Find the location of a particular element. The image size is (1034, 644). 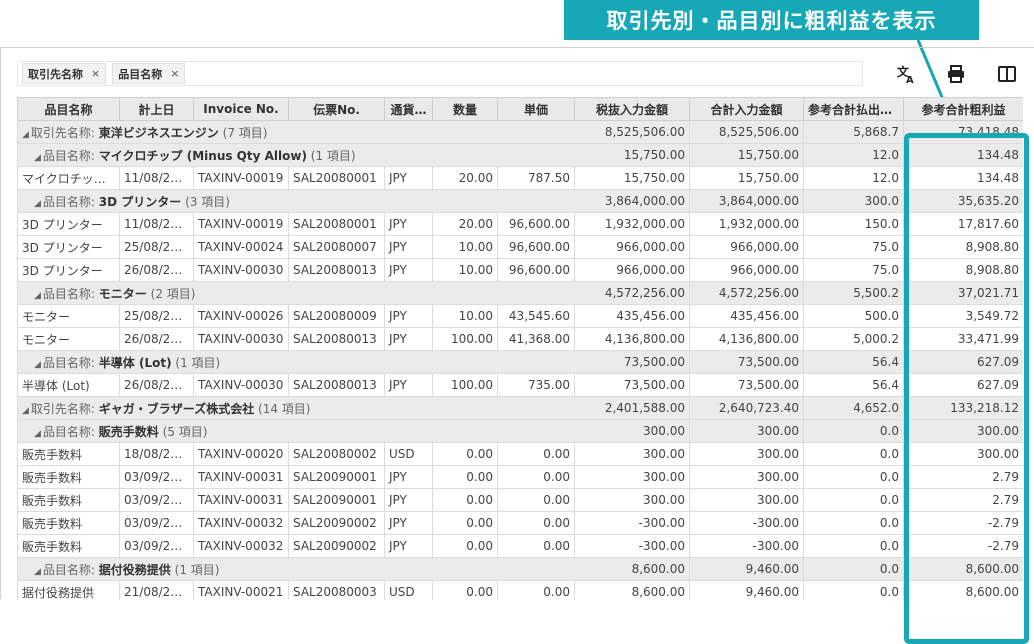

table-cell: 0.0 is located at coordinates (853, 523).